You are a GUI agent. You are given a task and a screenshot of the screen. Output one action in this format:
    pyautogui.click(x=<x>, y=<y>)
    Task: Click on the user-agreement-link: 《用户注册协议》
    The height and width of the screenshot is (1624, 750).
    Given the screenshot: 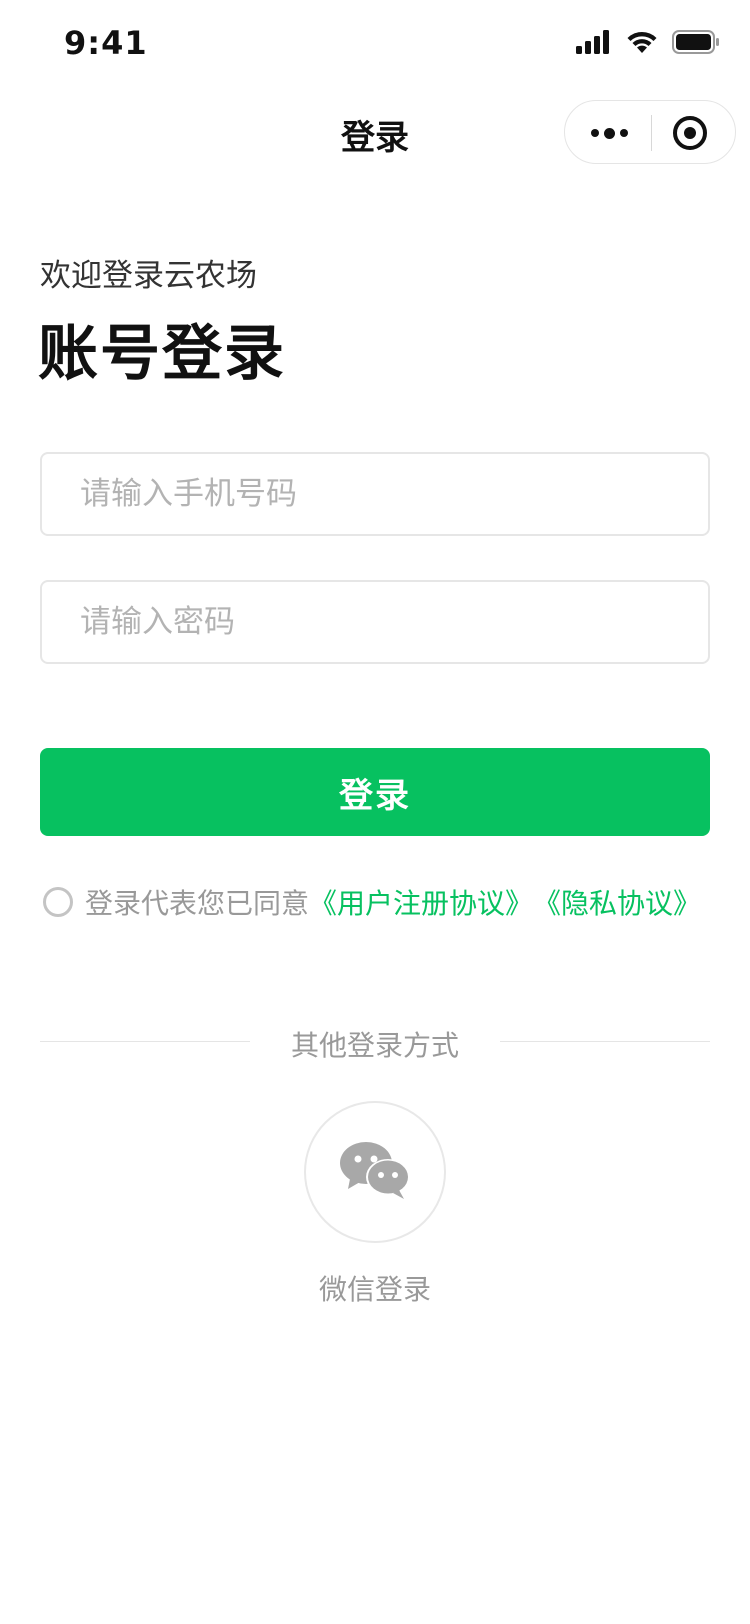 What is the action you would take?
    pyautogui.click(x=421, y=902)
    